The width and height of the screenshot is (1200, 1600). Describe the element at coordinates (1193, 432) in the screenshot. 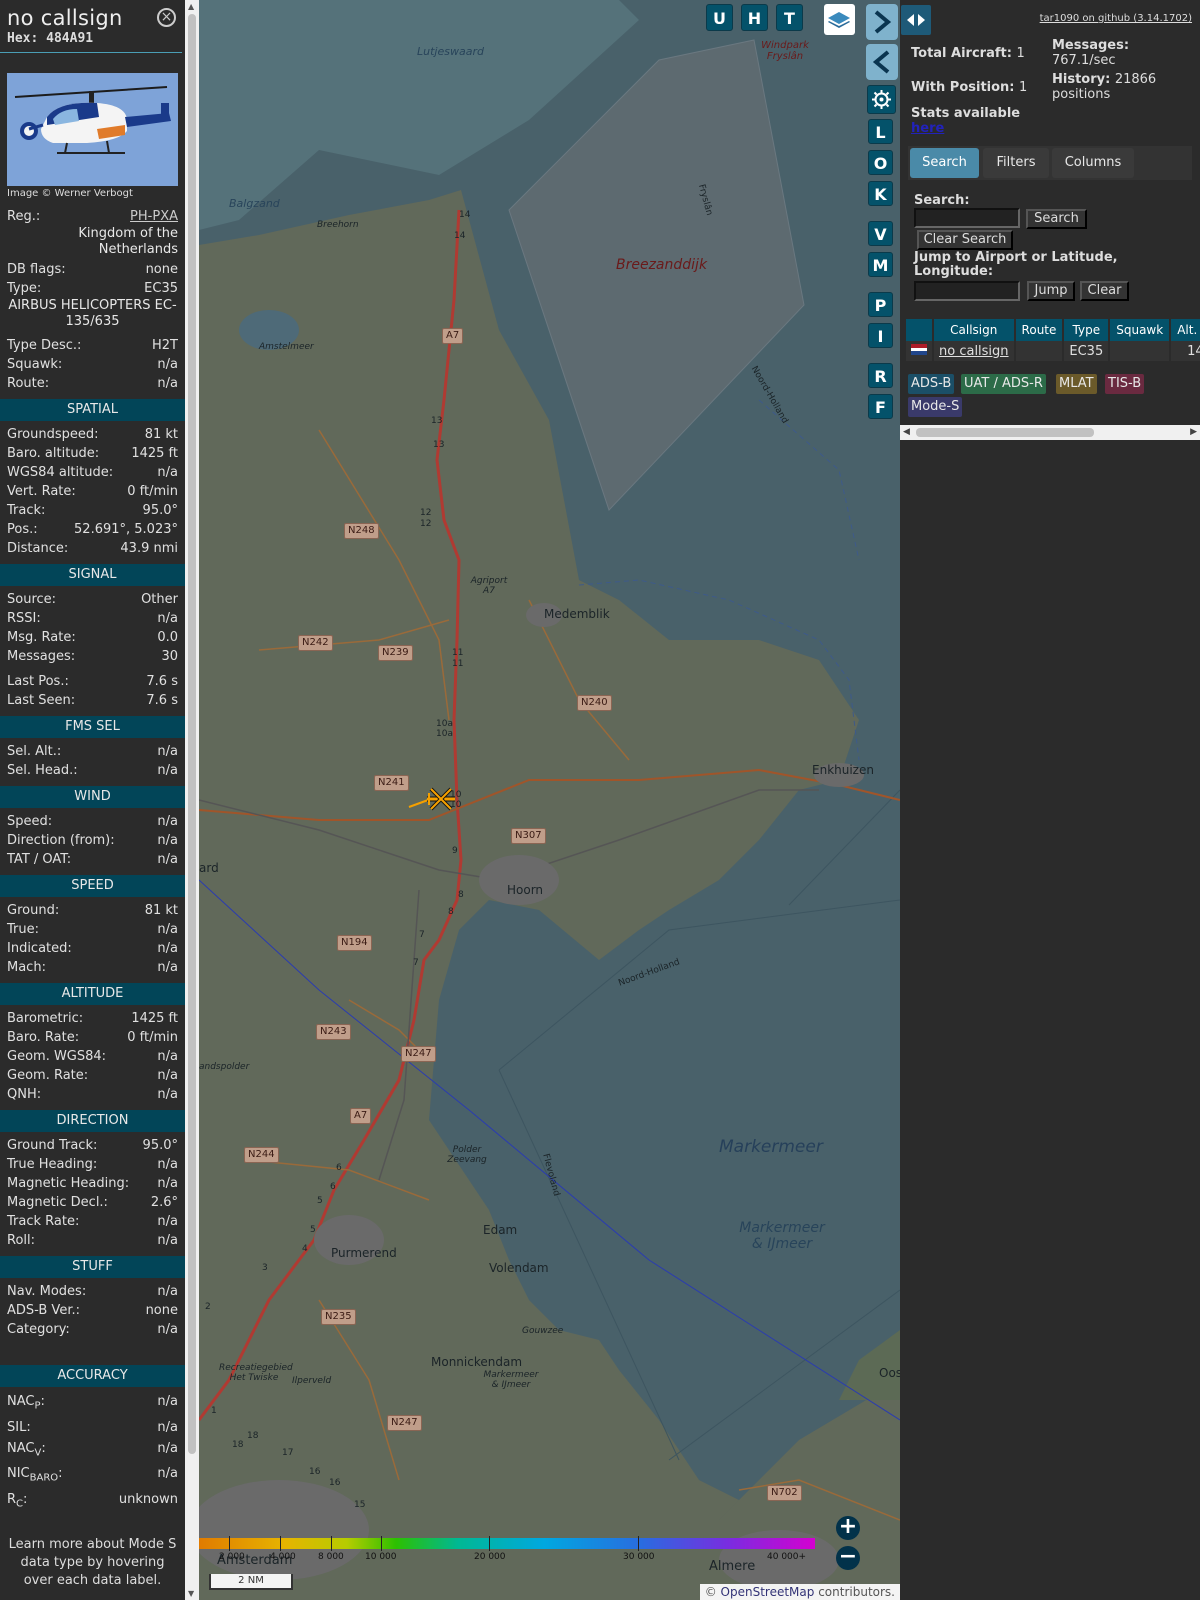

I see `scroll-right-icon: ▶` at that location.